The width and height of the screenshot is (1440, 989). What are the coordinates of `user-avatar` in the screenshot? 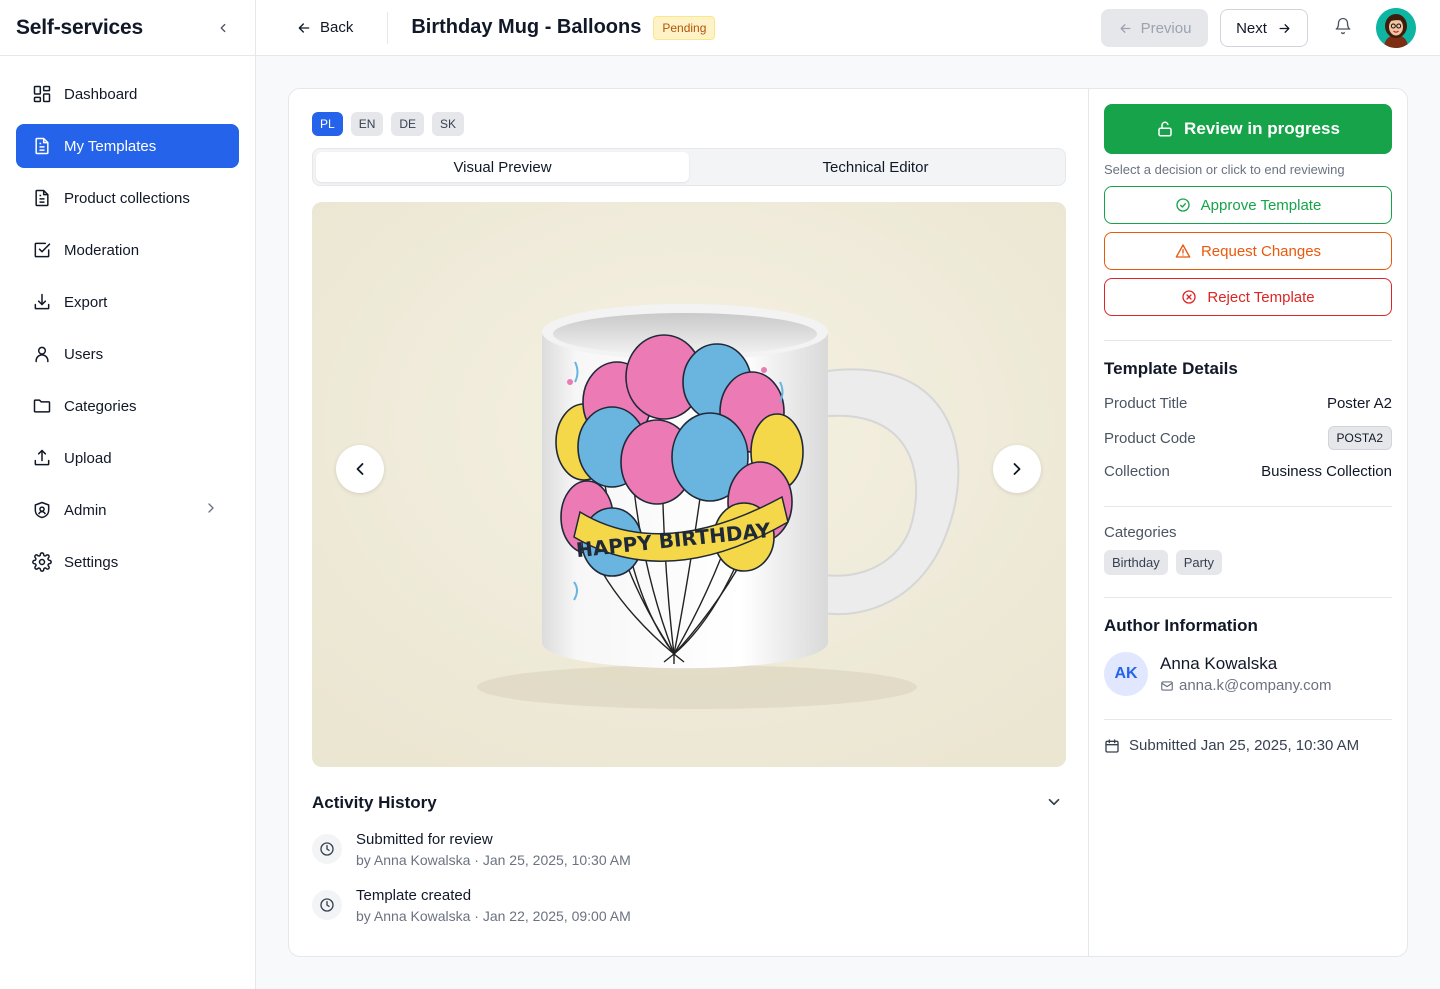 It's located at (1396, 28).